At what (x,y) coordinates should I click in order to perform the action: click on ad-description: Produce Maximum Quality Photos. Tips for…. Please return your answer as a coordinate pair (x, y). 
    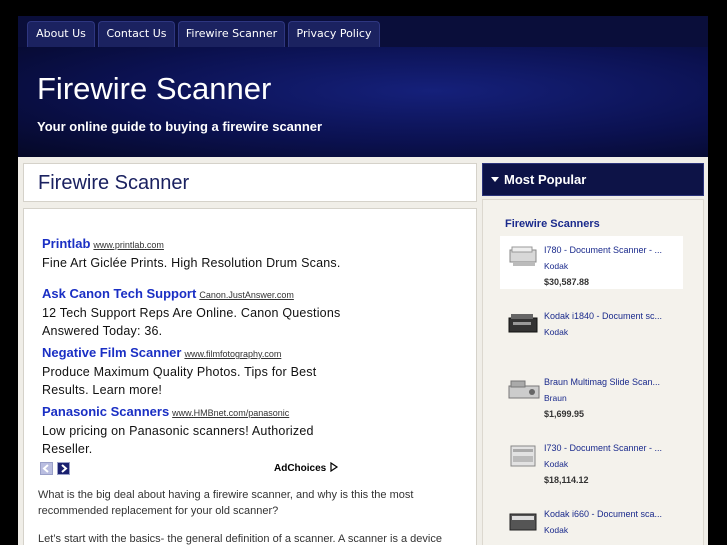
    Looking at the image, I should click on (179, 381).